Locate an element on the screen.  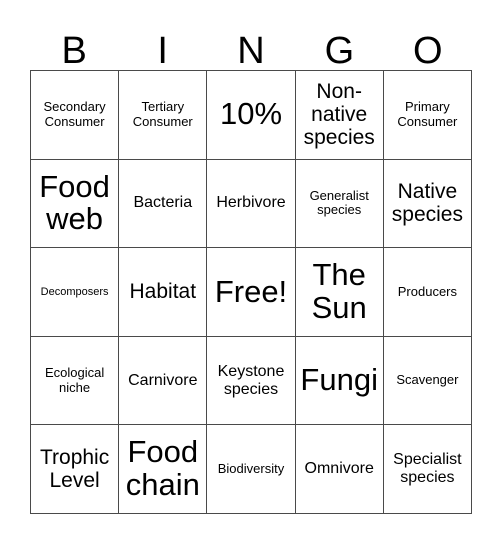
bingo-cell-label: Generalist species is located at coordinates (339, 202).